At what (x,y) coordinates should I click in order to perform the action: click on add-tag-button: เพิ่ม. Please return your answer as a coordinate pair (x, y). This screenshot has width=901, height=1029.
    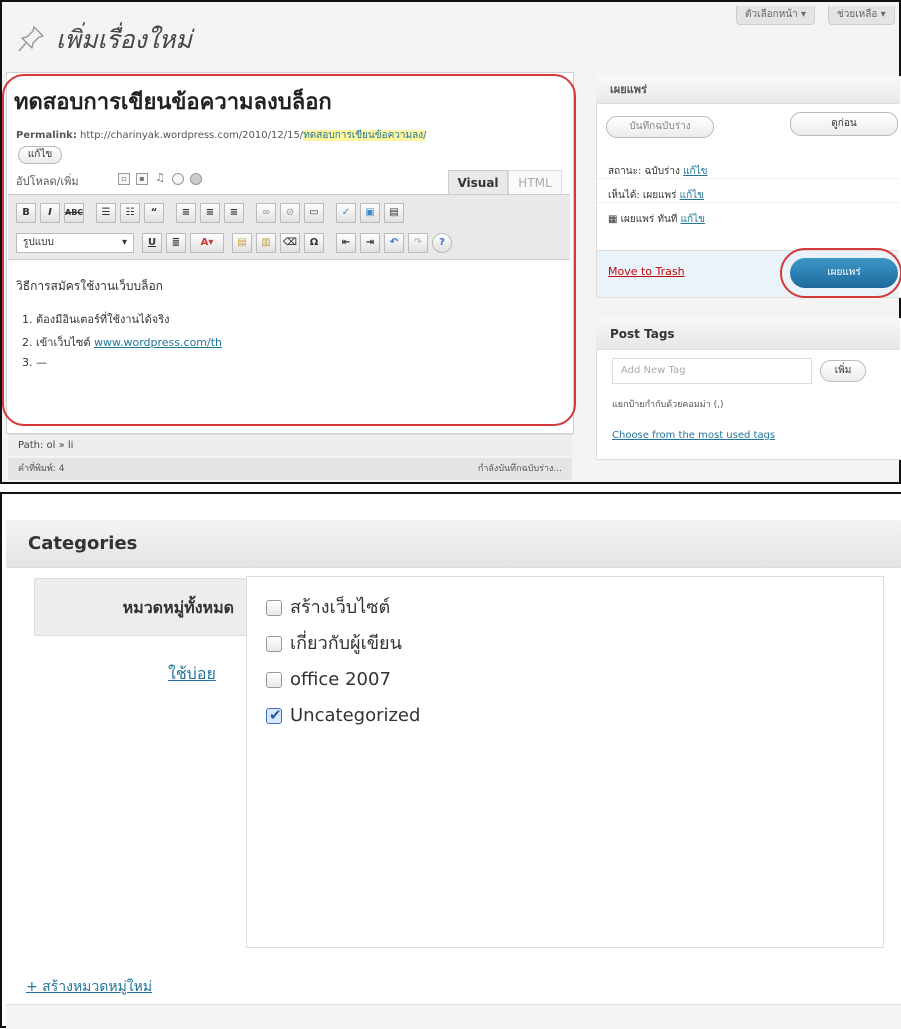
    Looking at the image, I should click on (843, 371).